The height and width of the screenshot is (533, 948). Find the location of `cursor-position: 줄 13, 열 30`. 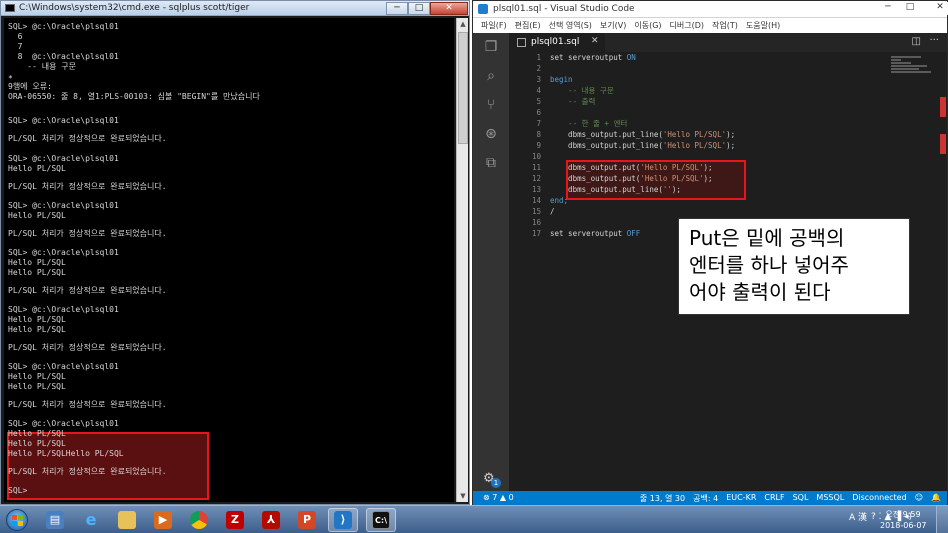

cursor-position: 줄 13, 열 30 is located at coordinates (662, 498).